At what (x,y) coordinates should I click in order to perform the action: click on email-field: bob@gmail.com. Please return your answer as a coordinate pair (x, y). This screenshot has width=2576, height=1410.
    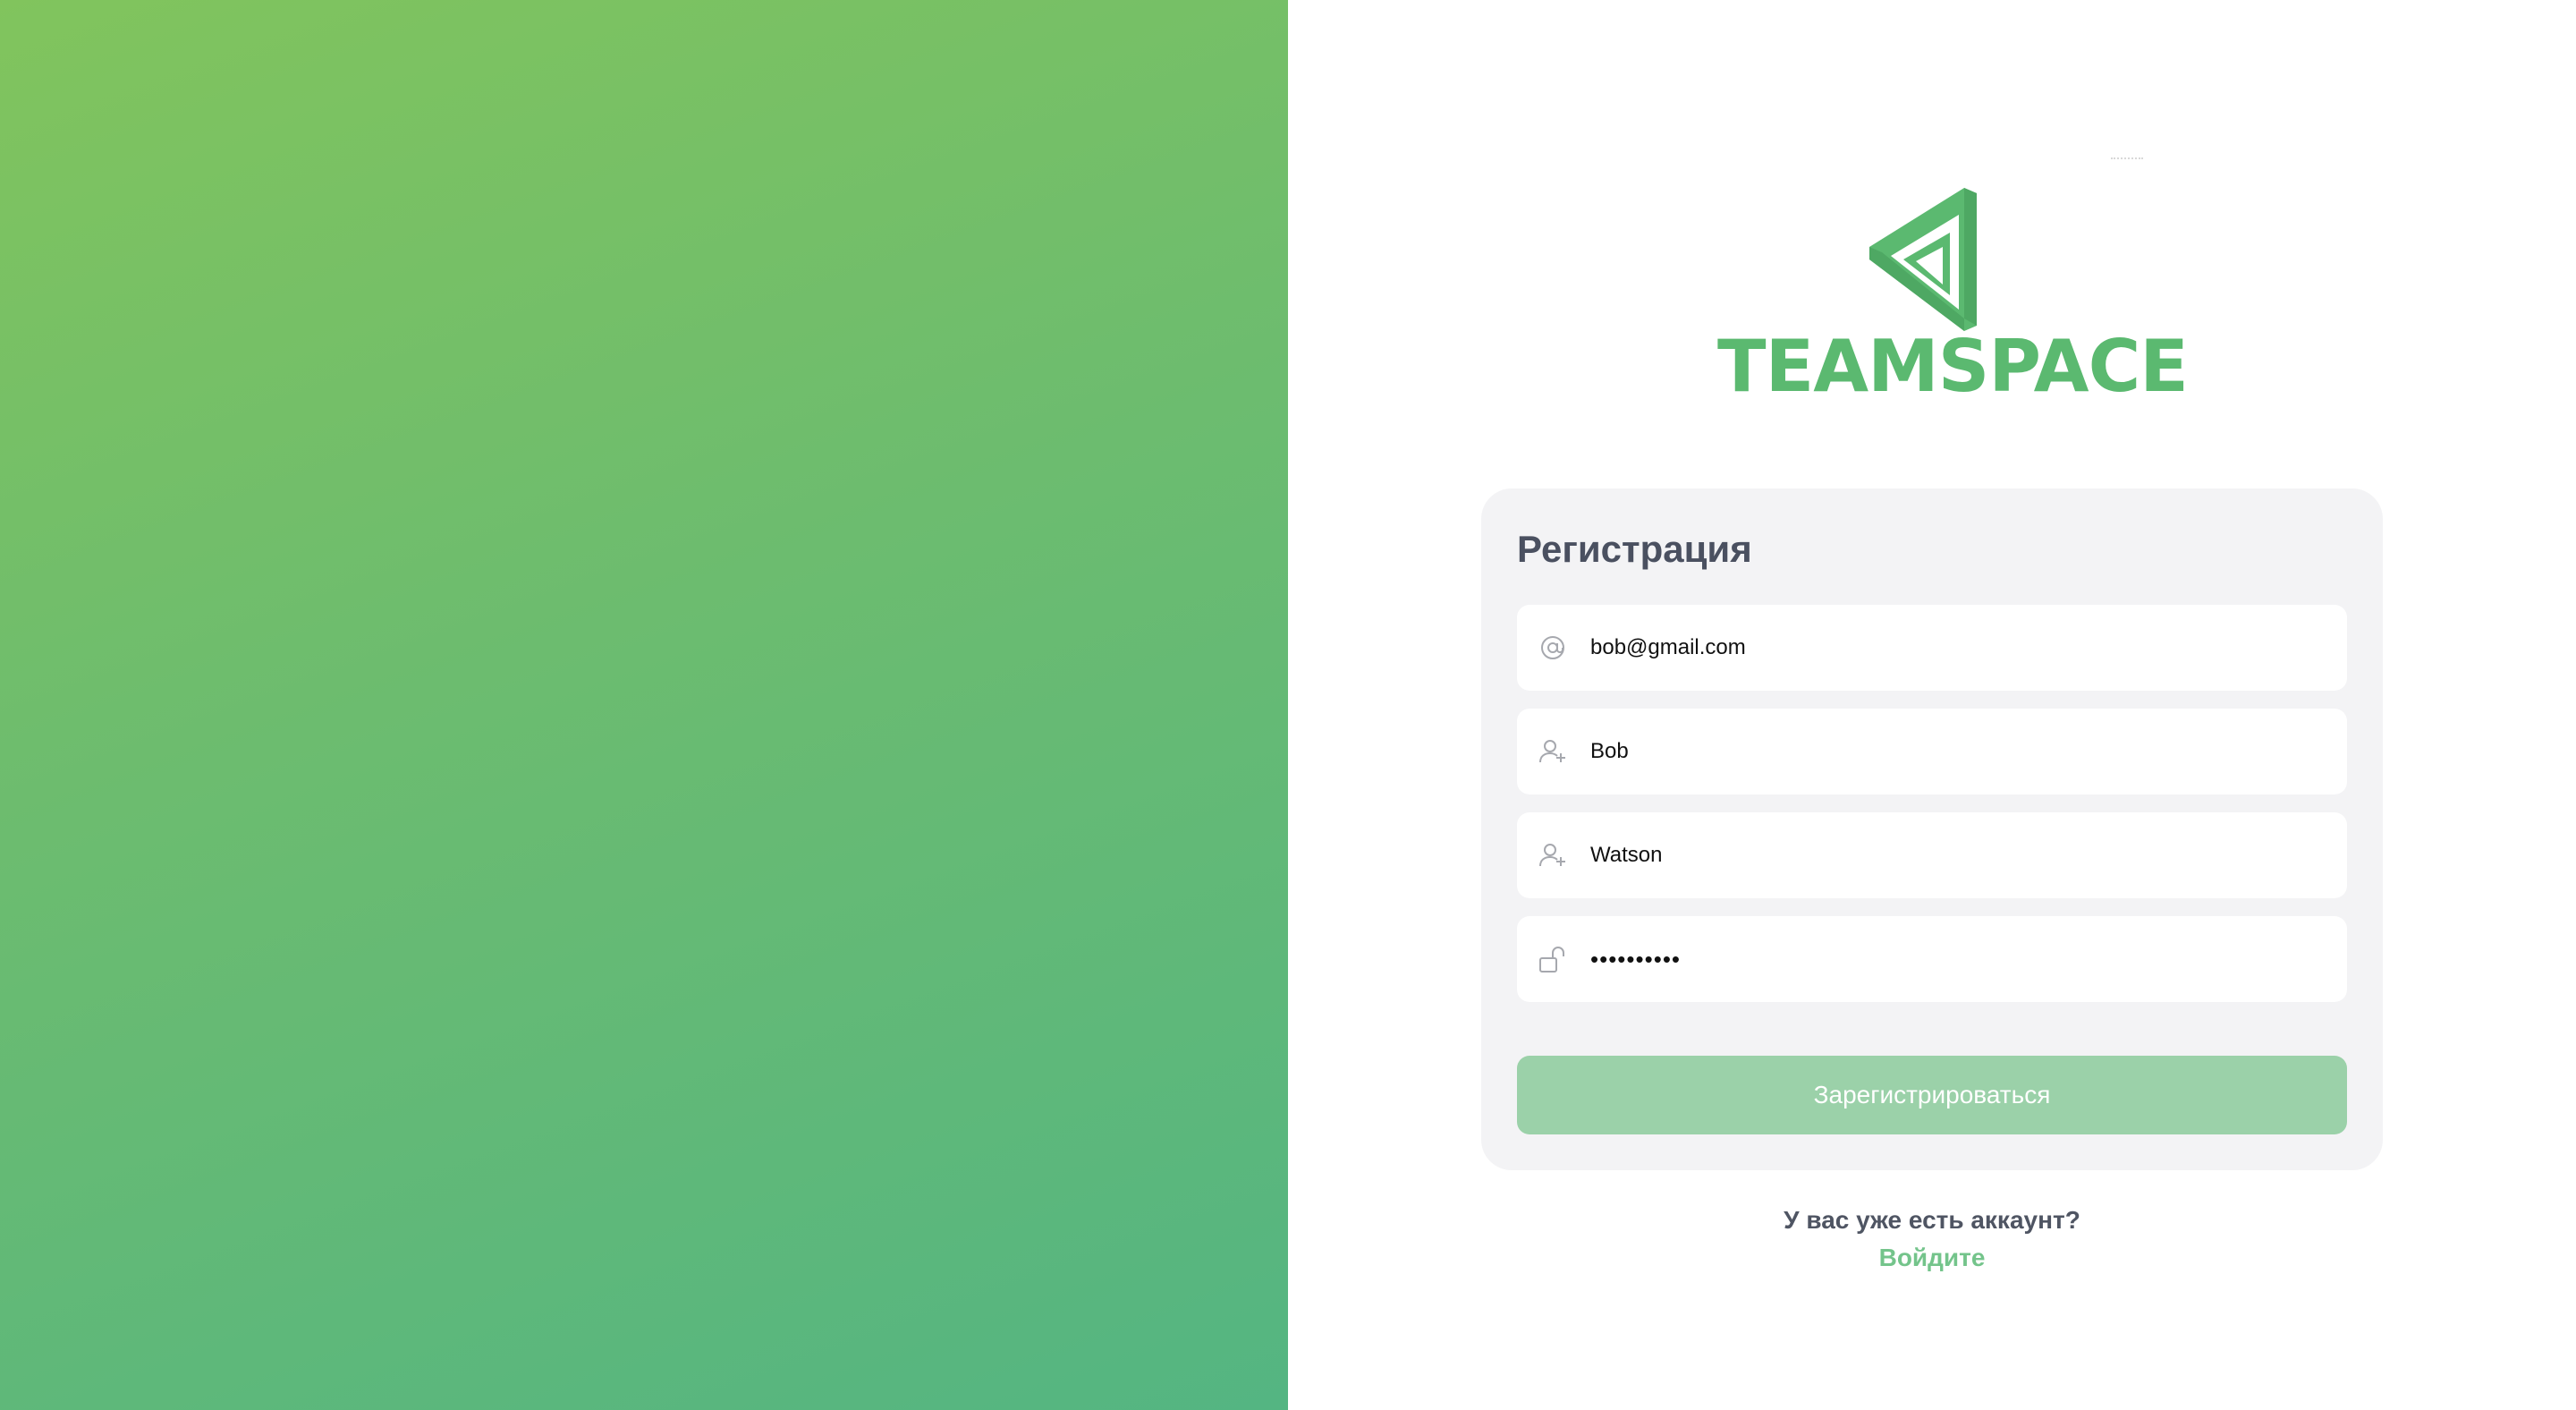
    Looking at the image, I should click on (1932, 648).